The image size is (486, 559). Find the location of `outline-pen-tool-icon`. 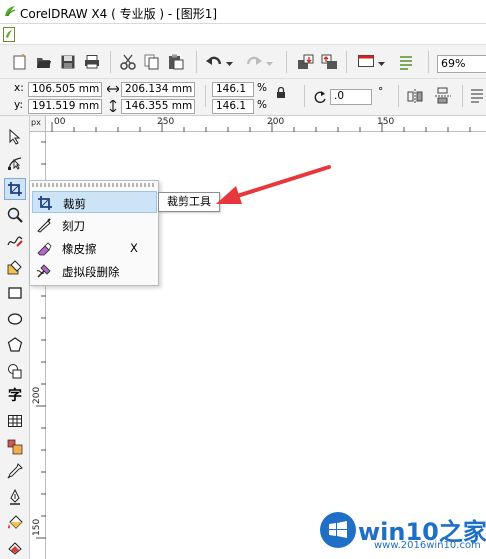

outline-pen-tool-icon is located at coordinates (15, 497).